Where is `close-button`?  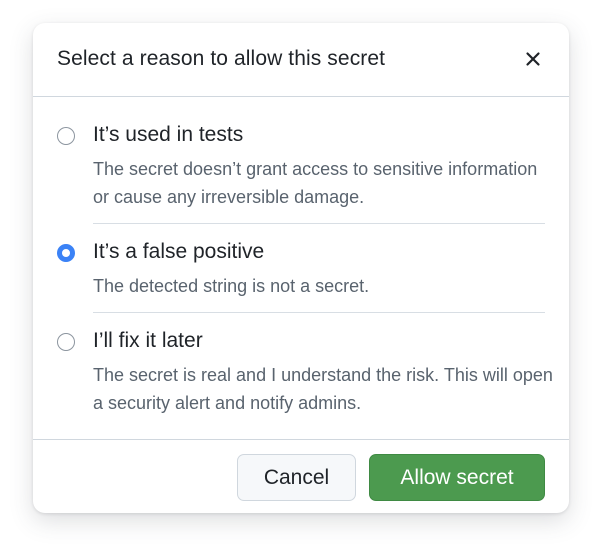
close-button is located at coordinates (533, 59).